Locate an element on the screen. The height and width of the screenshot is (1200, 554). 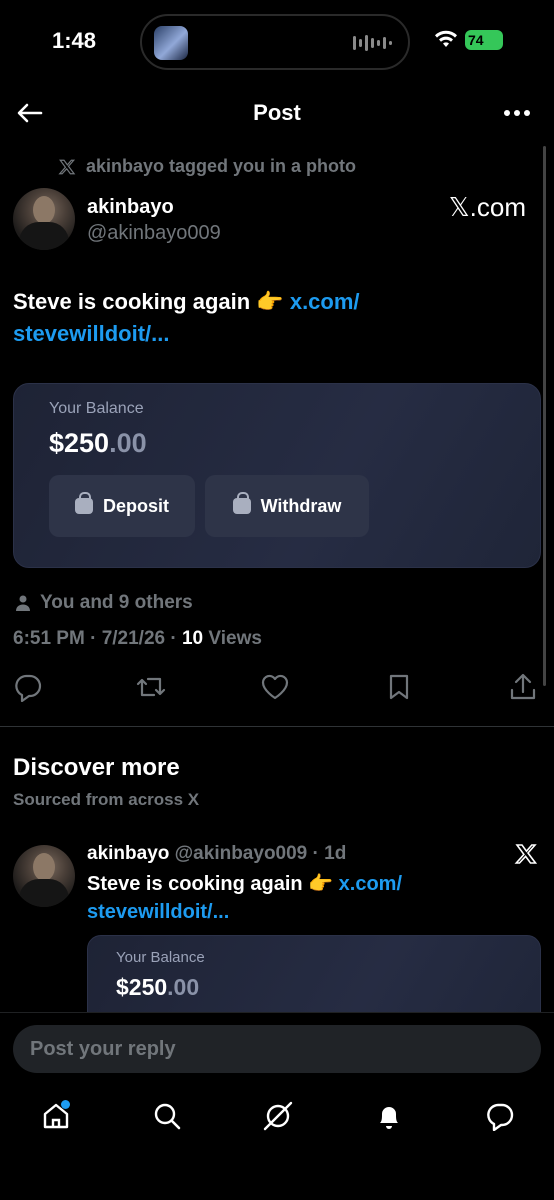
tab-notifications is located at coordinates (389, 1116).